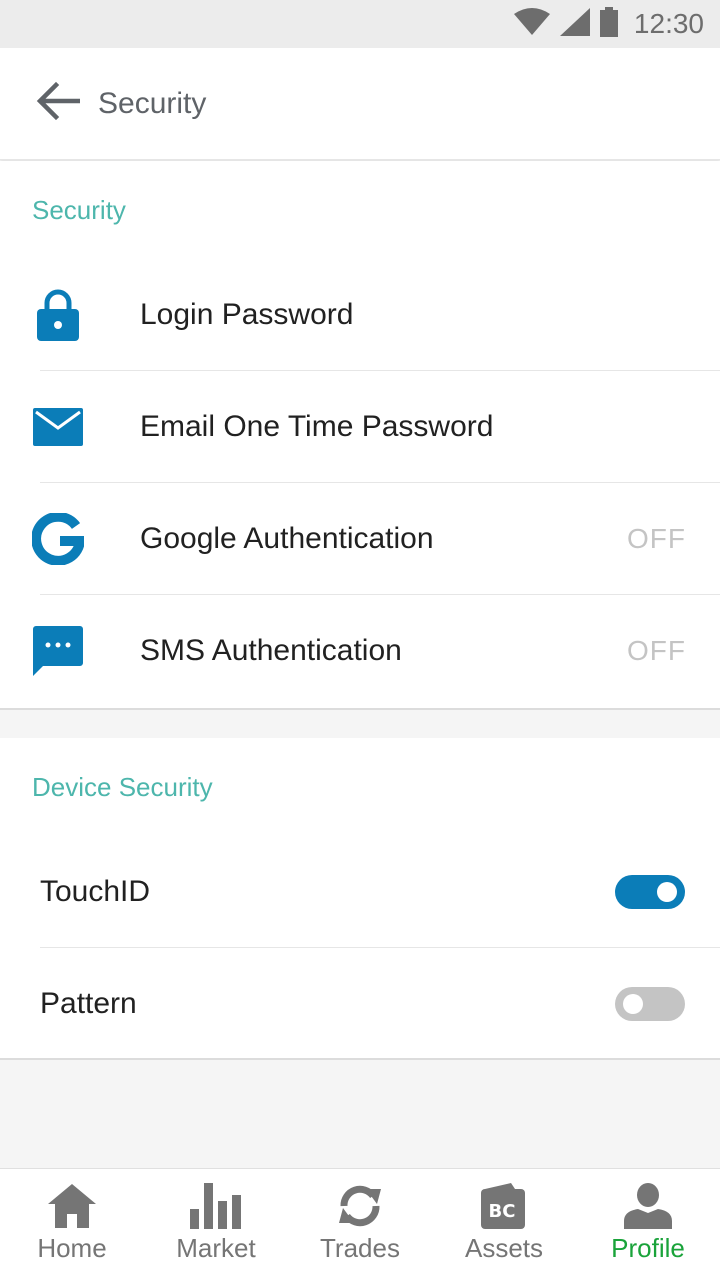 This screenshot has width=720, height=1280. Describe the element at coordinates (608, 24) in the screenshot. I see `battery-icon` at that location.